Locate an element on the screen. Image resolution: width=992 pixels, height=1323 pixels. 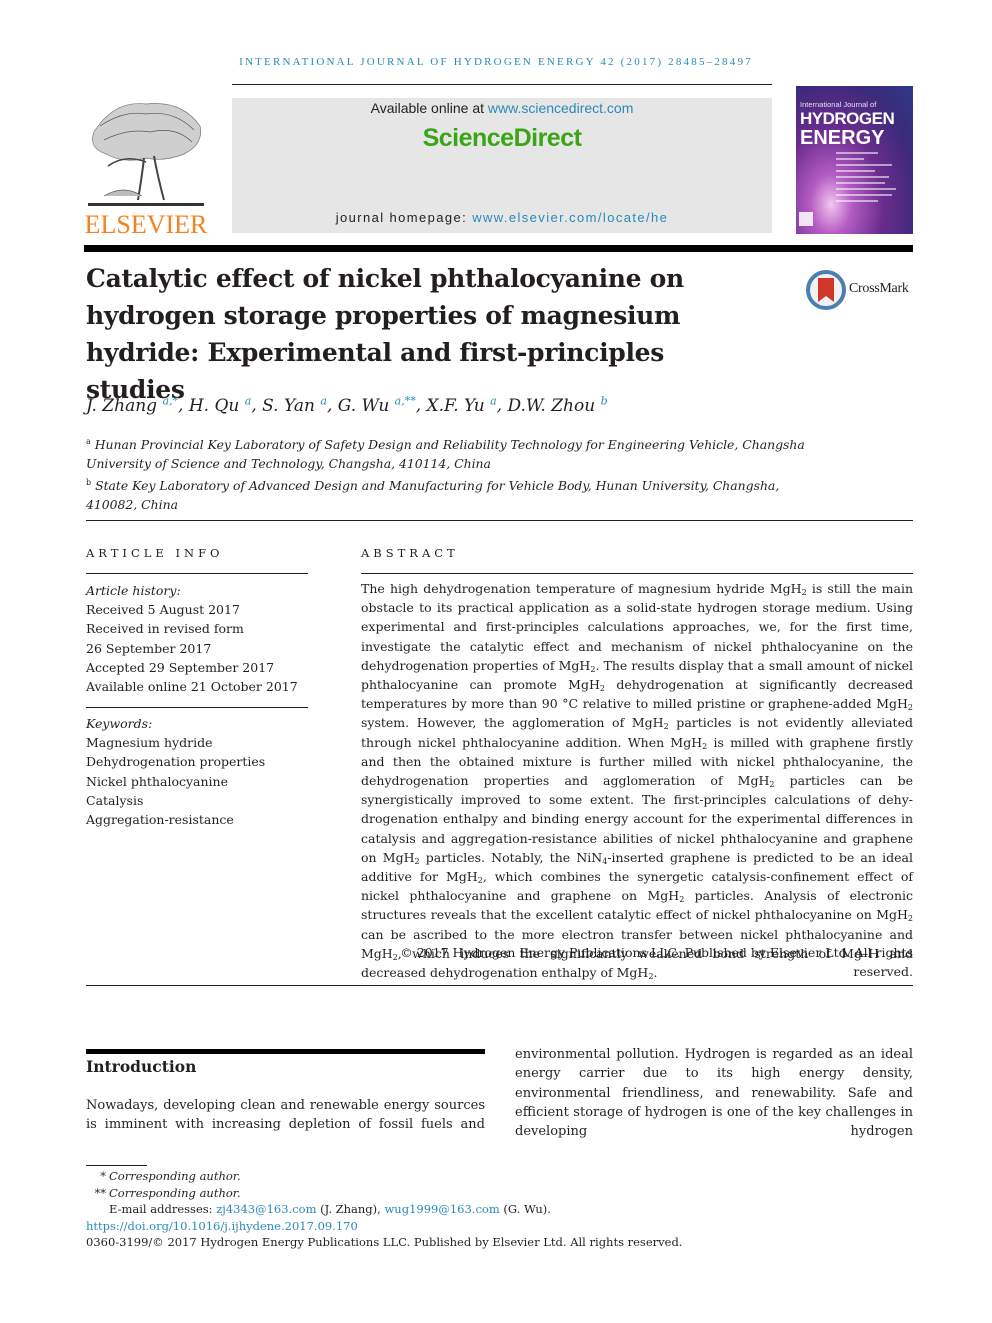
author: D.W. Zhou b is located at coordinates (557, 405).